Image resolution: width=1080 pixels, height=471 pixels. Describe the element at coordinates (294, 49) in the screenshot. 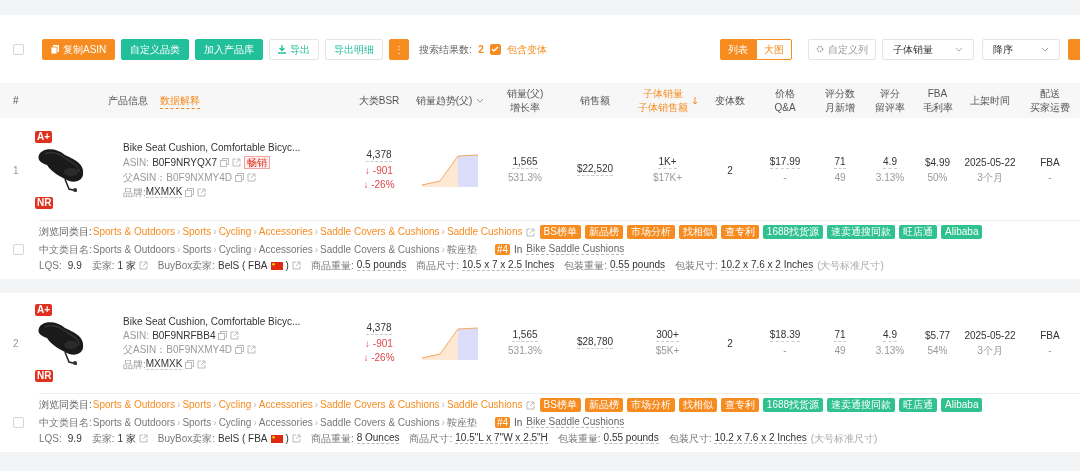

I see `toolbar-button: 导出` at that location.